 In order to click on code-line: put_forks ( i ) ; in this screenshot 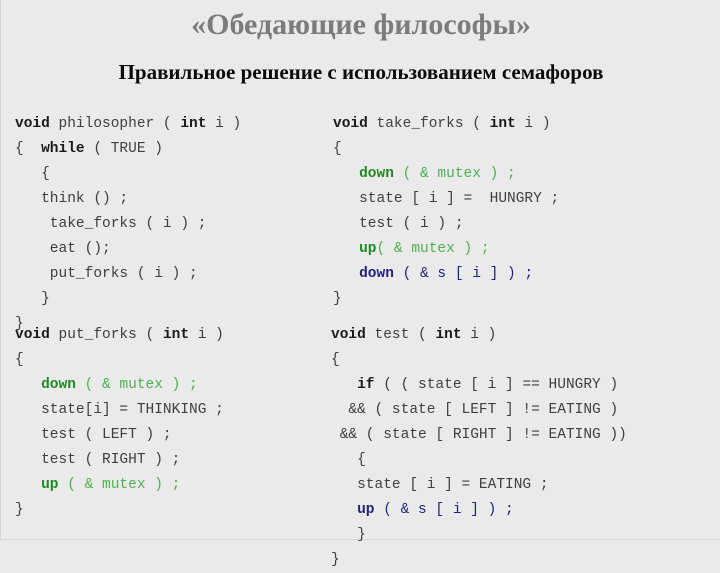, I will do `click(128, 274)`.